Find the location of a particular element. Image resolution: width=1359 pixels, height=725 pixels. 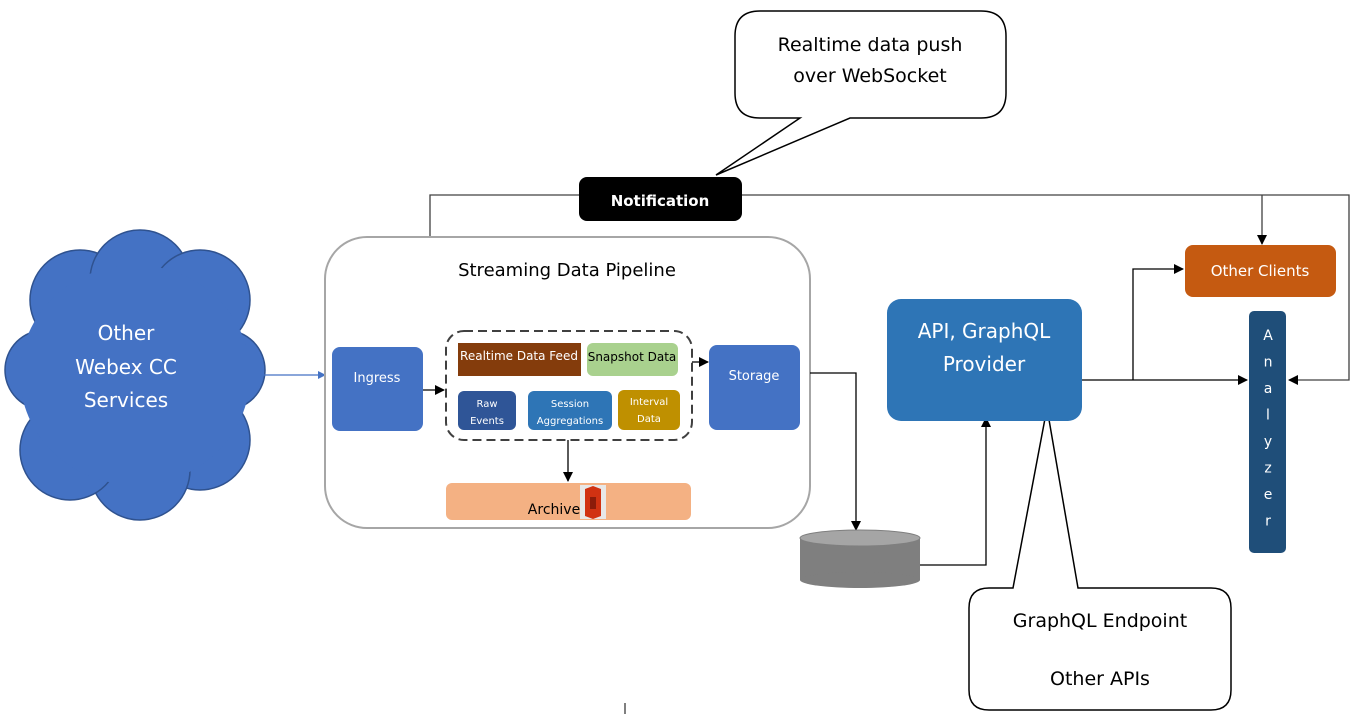

database-cylinder-icon is located at coordinates (860, 558).